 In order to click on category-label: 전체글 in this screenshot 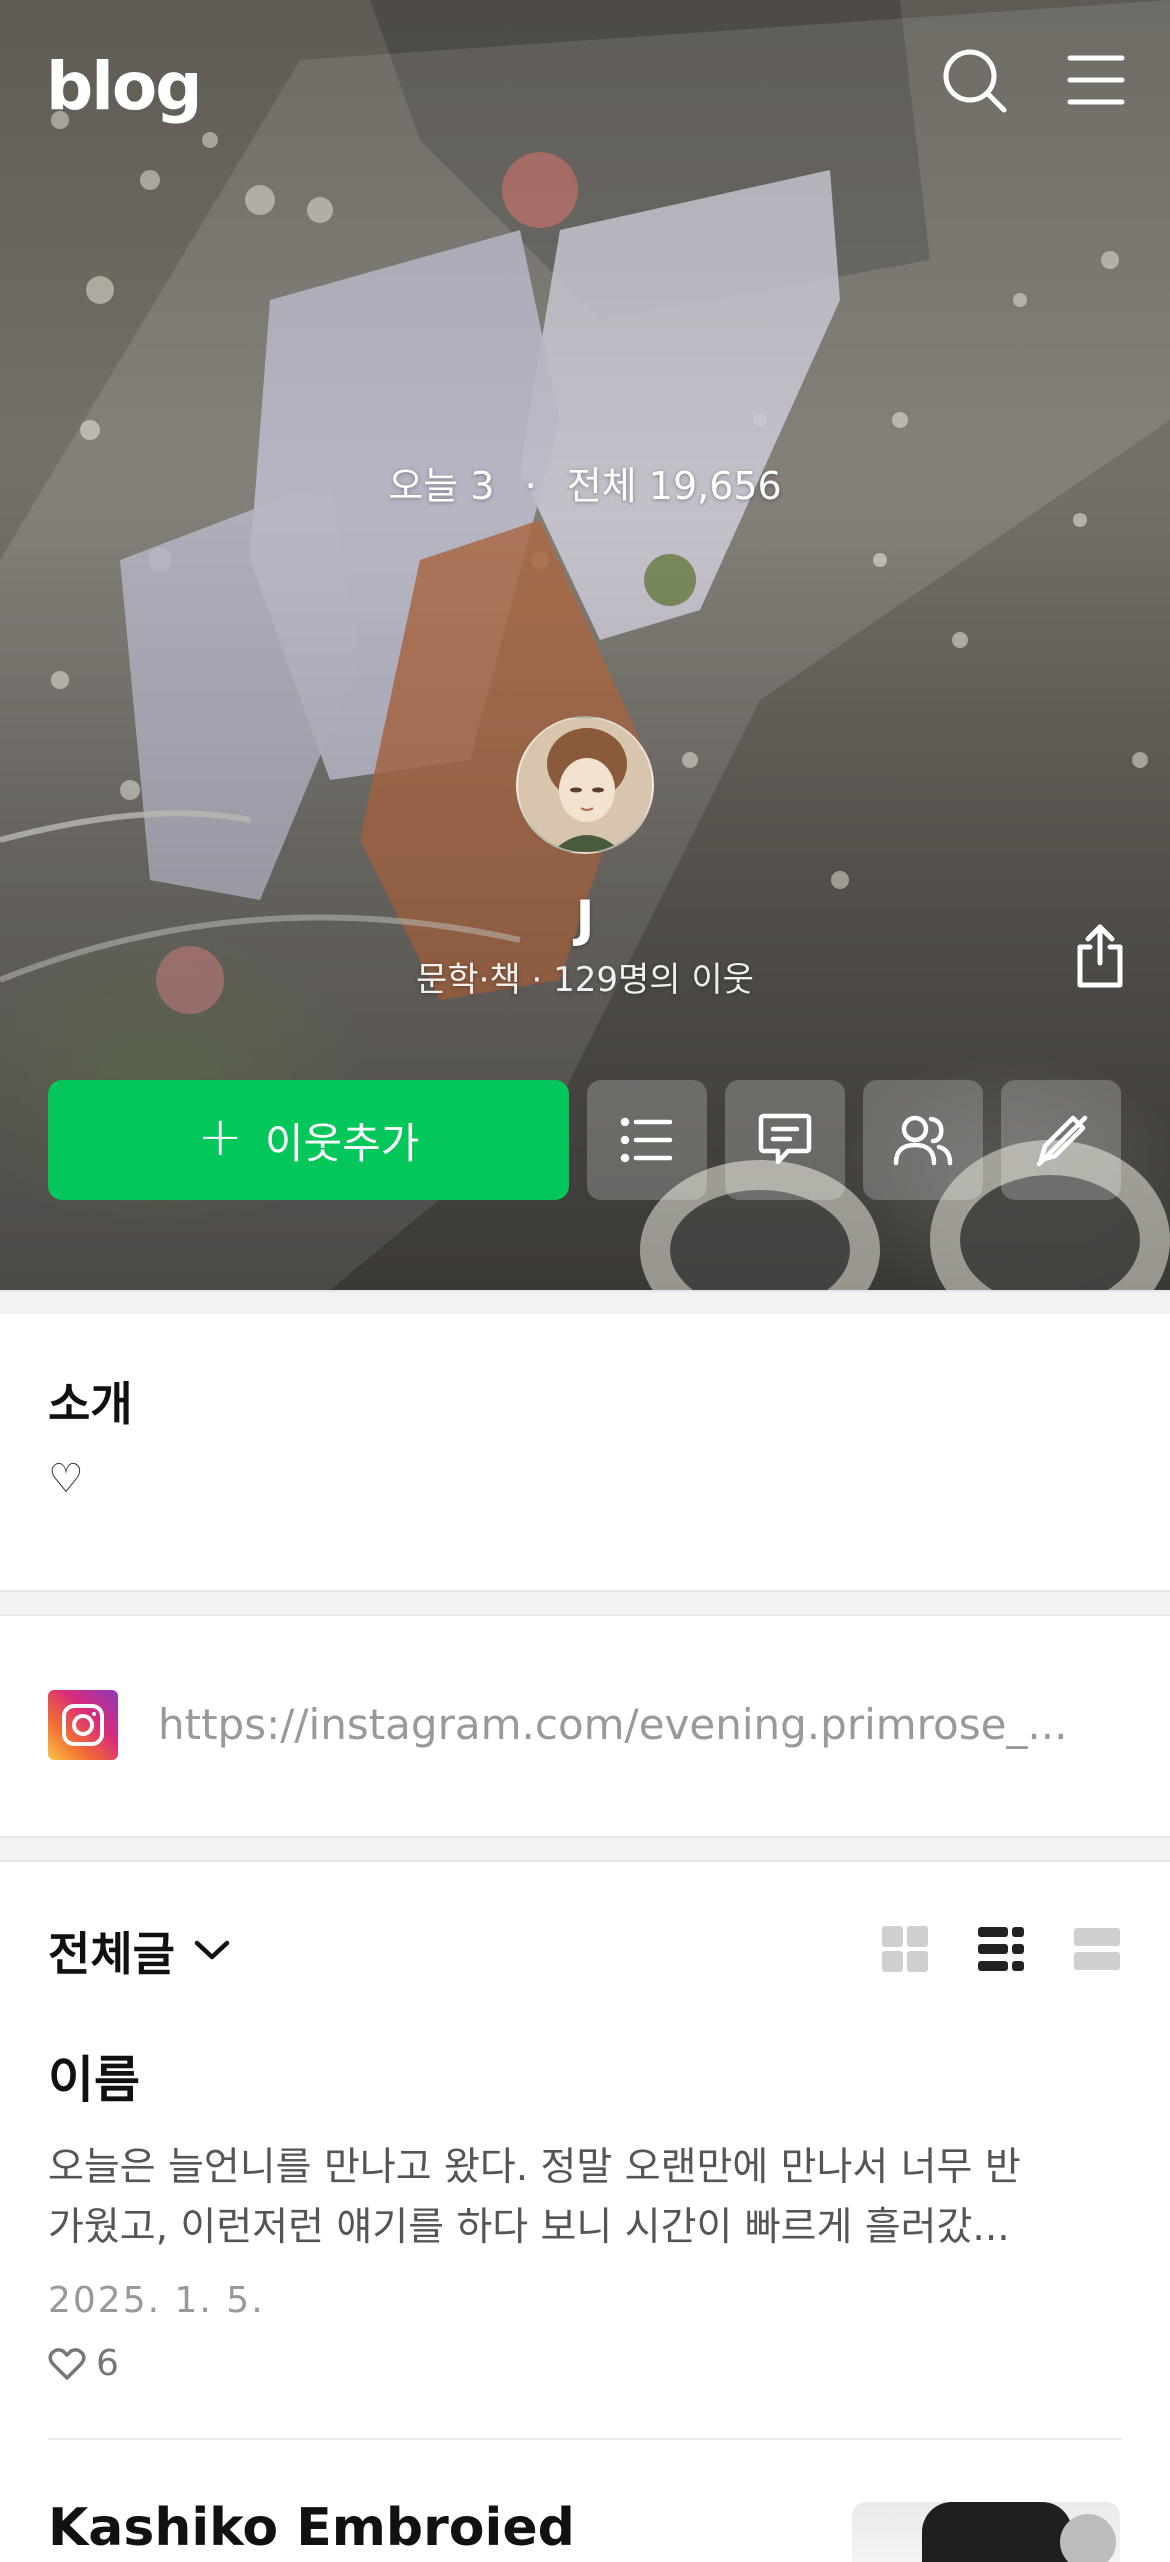, I will do `click(111, 1954)`.